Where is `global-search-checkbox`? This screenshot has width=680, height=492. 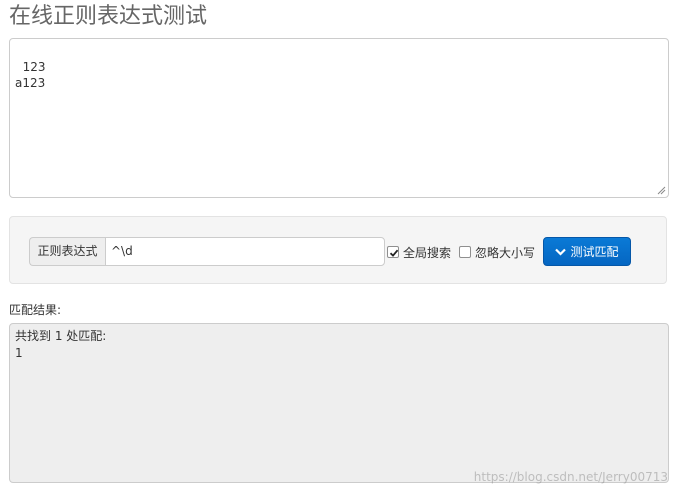 global-search-checkbox is located at coordinates (393, 252).